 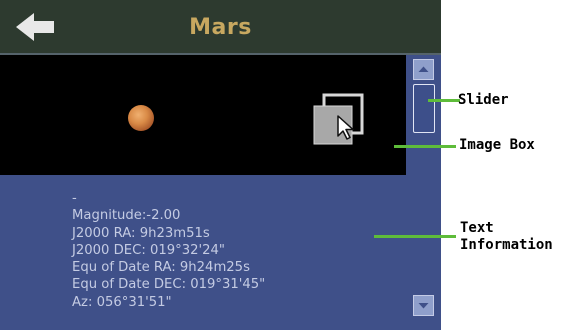 I want to click on title-bar: Mars, so click(x=220, y=27).